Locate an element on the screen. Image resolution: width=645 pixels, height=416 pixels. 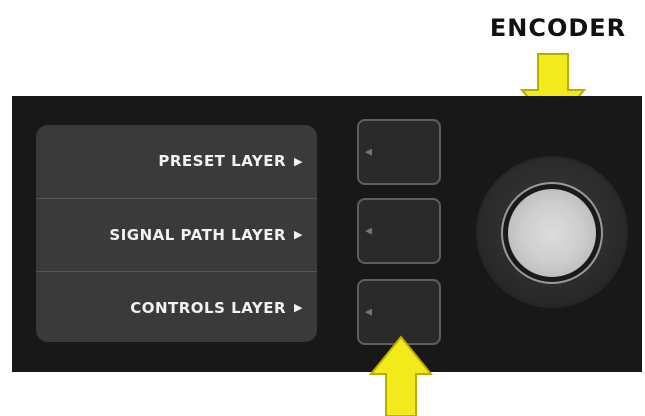
up-arrow-icon is located at coordinates (401, 375).